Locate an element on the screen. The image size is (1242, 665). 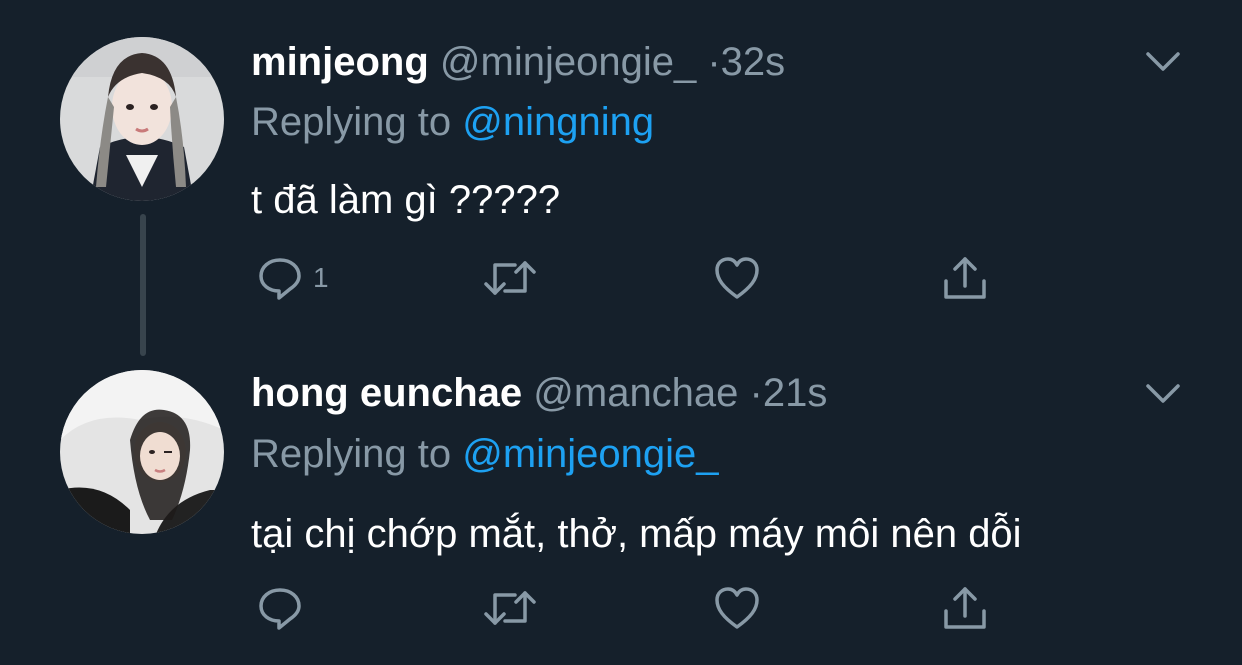
tweet-header: hong eunchae @manchae ·21s is located at coordinates (539, 393).